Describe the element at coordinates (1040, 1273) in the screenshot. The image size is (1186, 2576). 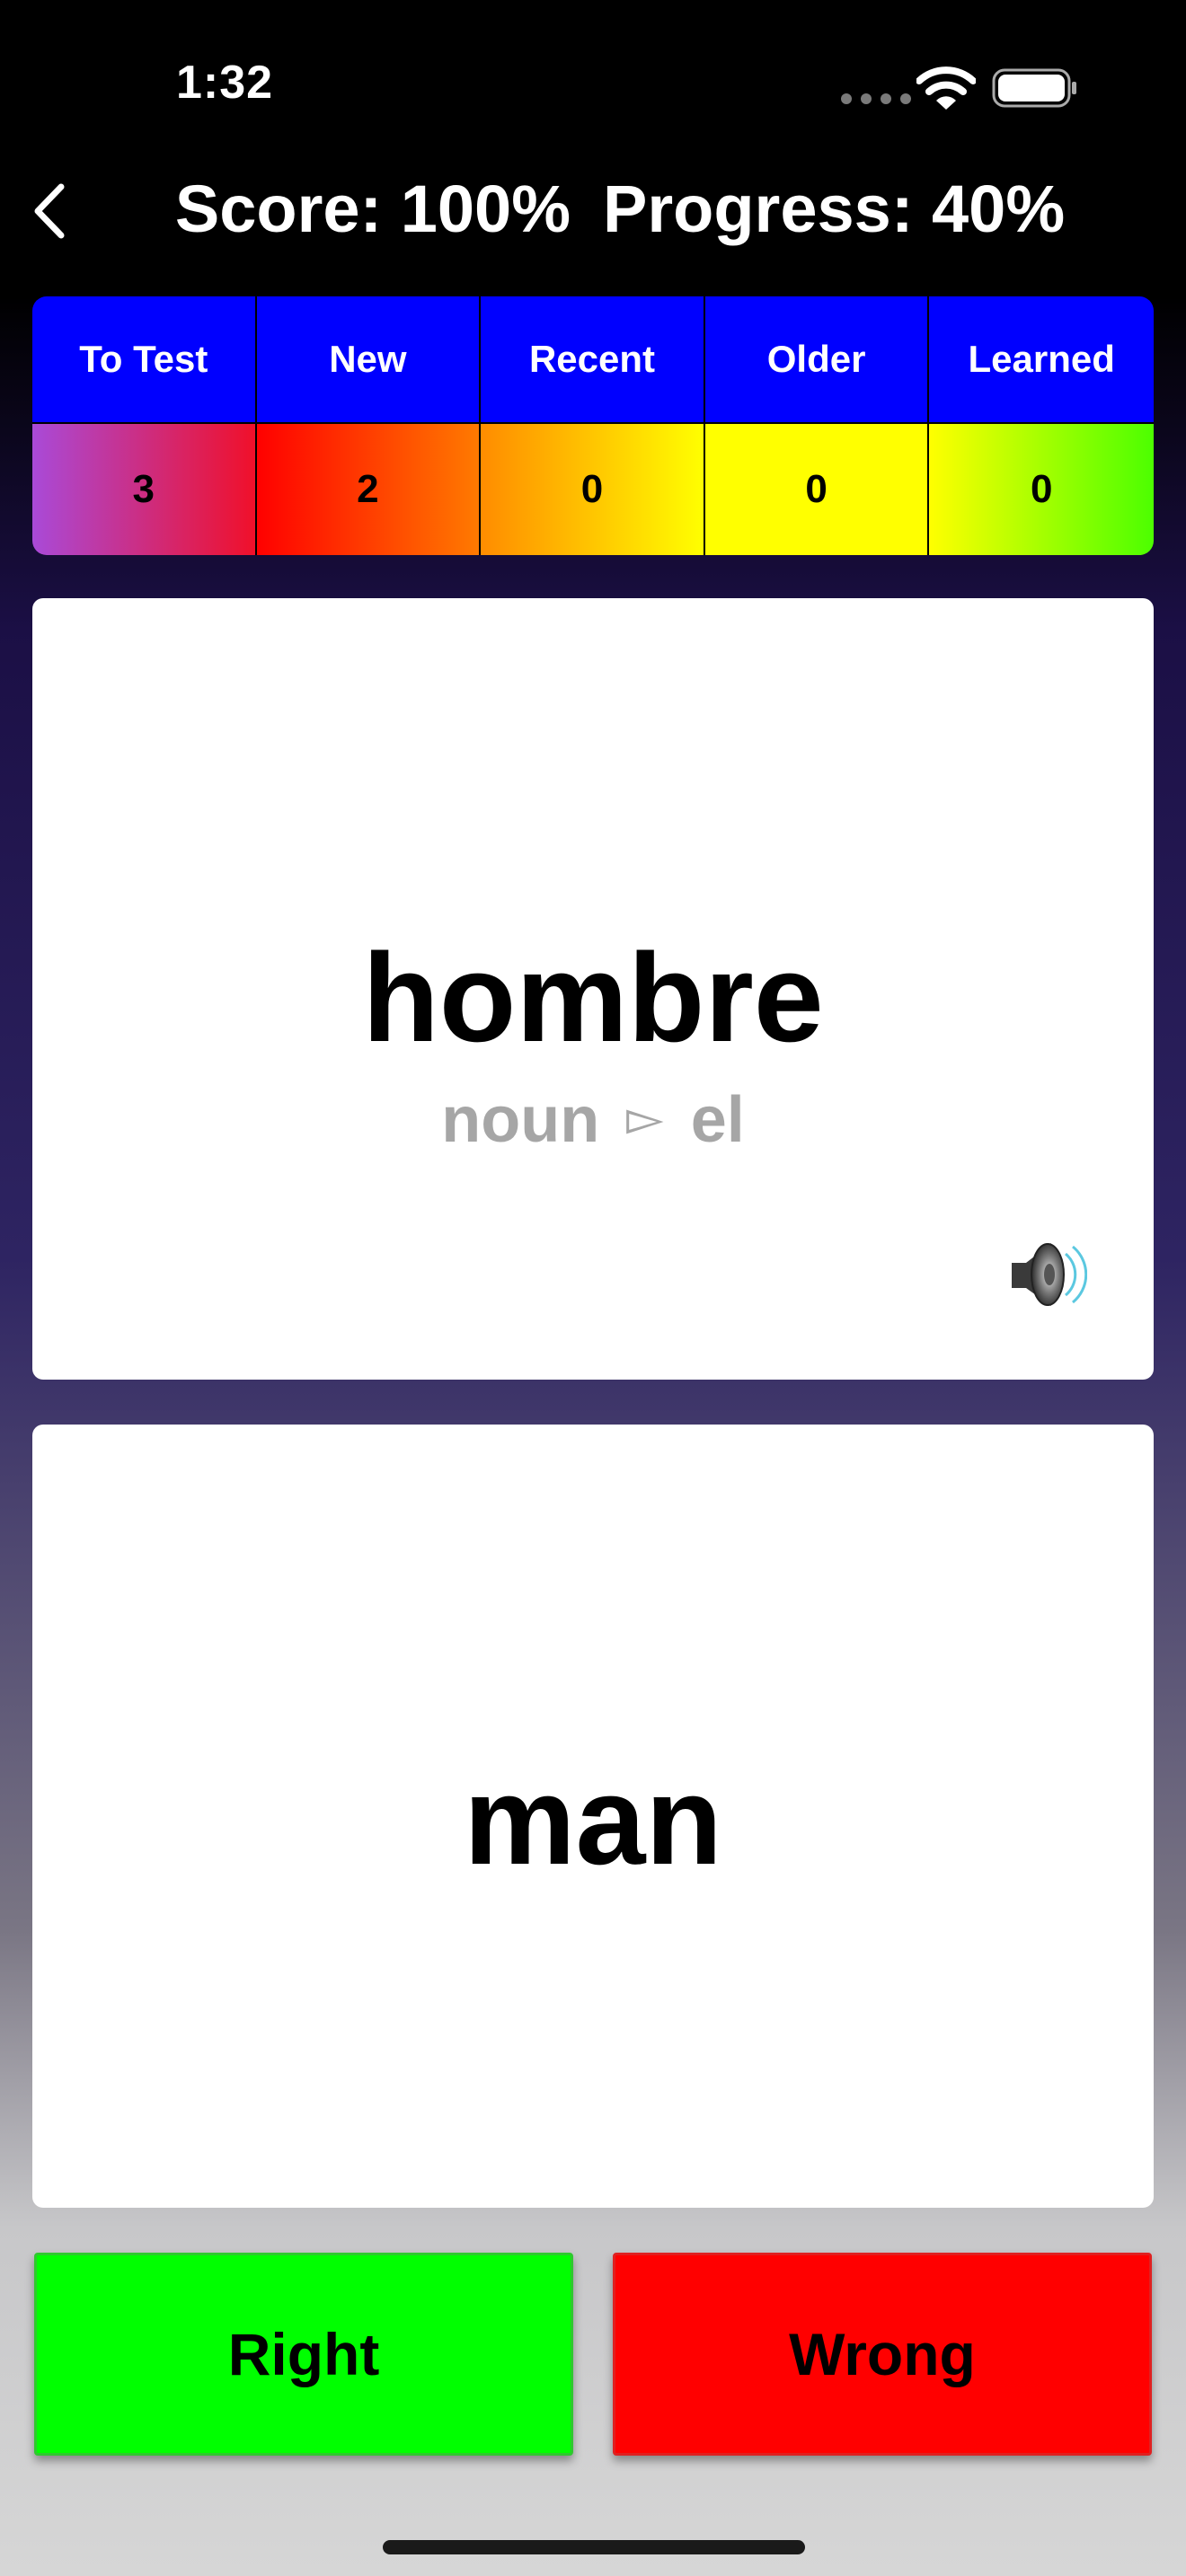
I see `speaker-icon` at that location.